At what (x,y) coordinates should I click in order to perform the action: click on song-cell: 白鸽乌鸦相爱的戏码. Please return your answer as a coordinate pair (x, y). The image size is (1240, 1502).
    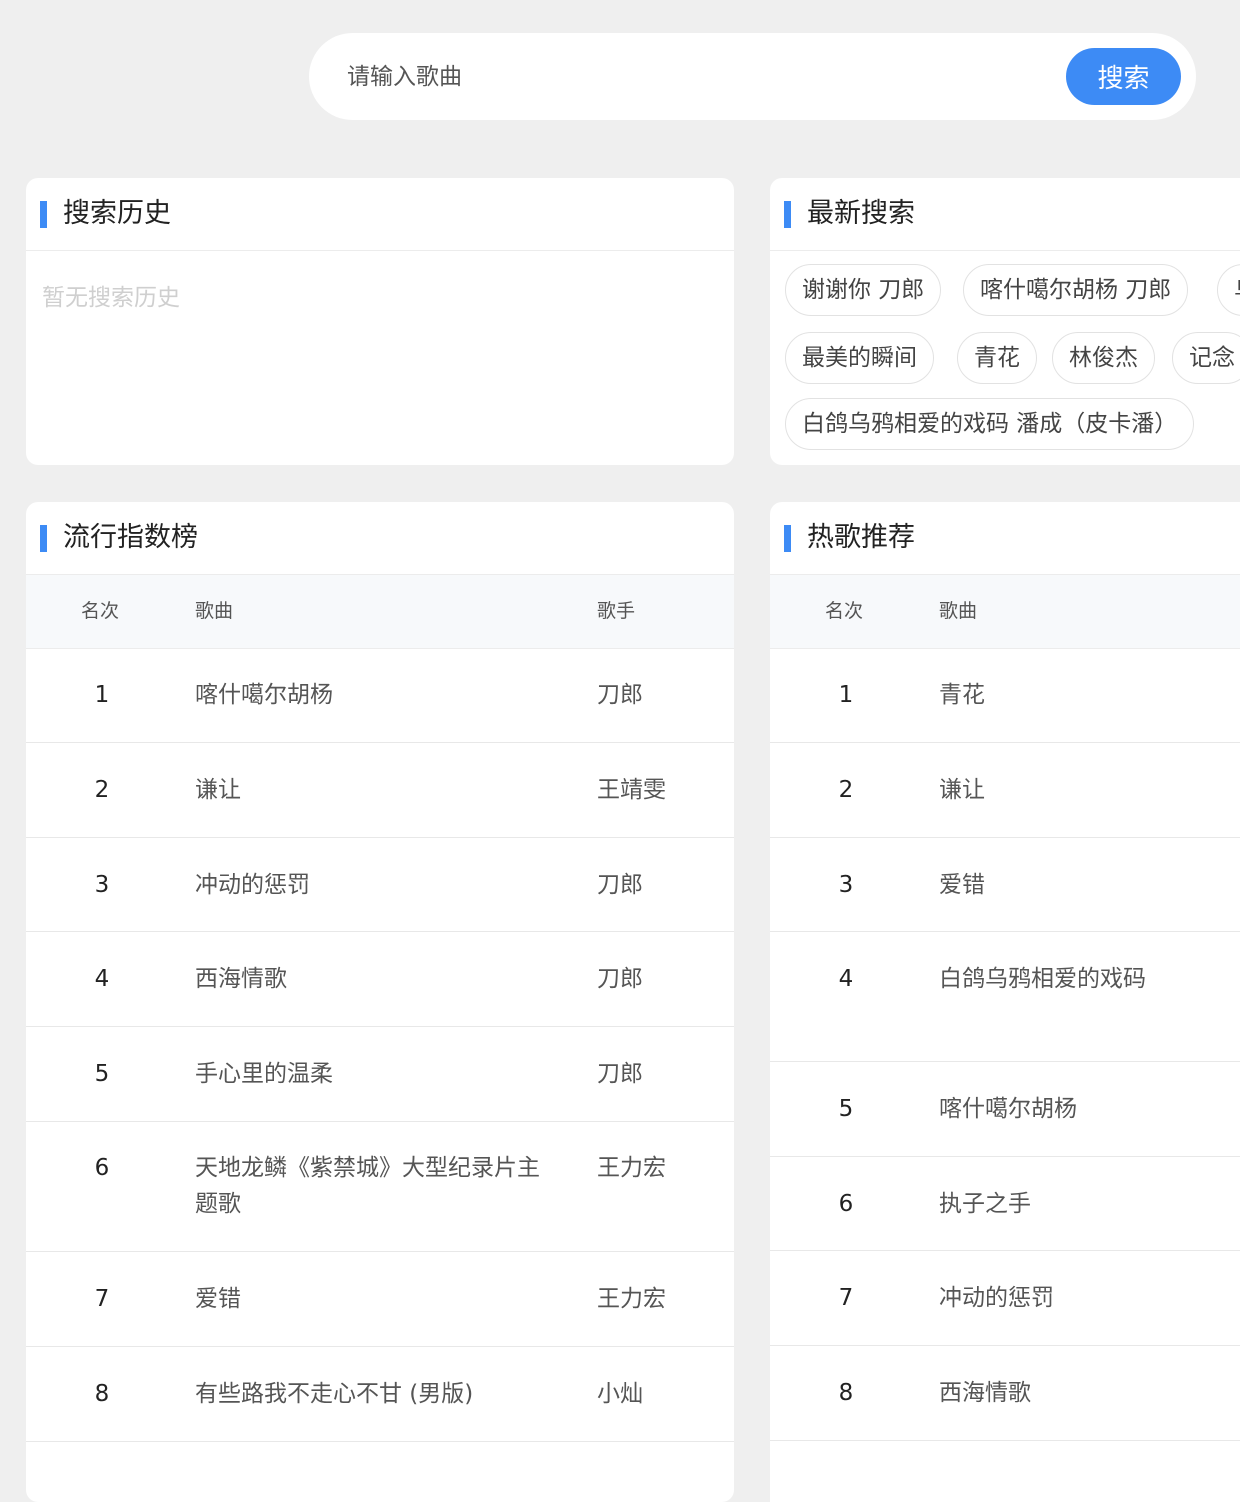
    Looking at the image, I should click on (1089, 979).